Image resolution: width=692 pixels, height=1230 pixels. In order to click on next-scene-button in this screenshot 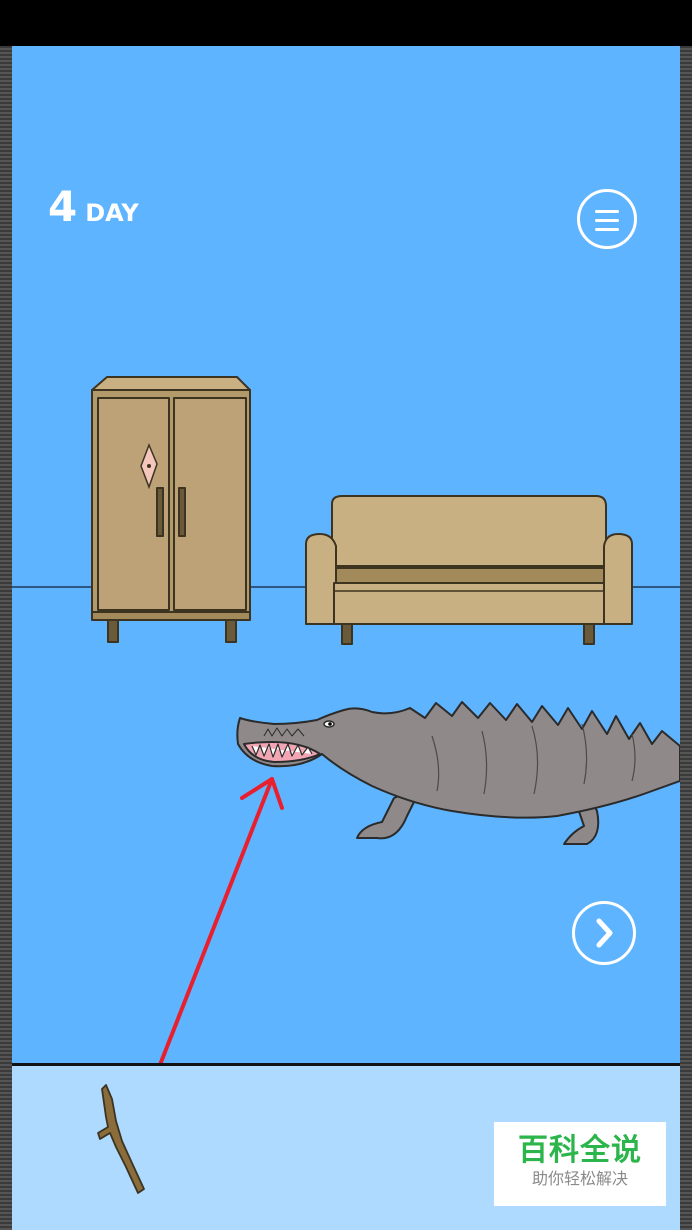, I will do `click(604, 933)`.